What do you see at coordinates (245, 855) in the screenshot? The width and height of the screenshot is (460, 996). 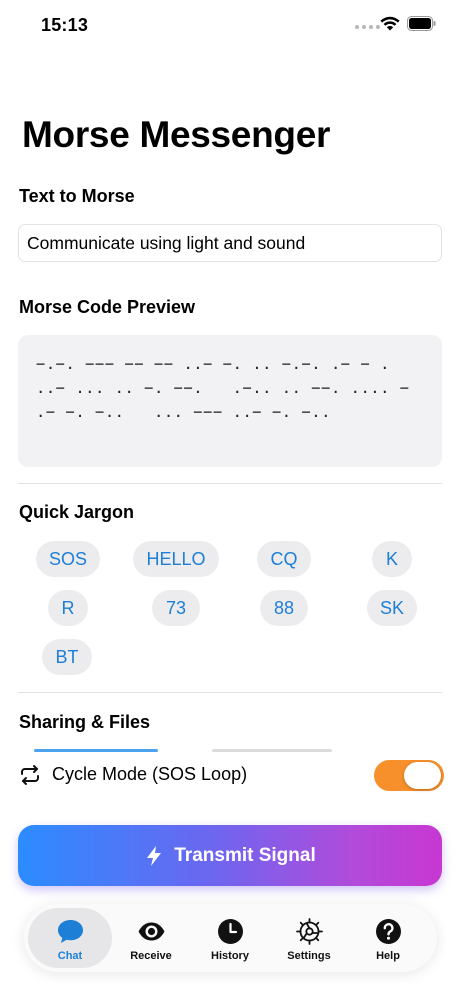 I see `transmit-signal-label: Transmit Signal` at bounding box center [245, 855].